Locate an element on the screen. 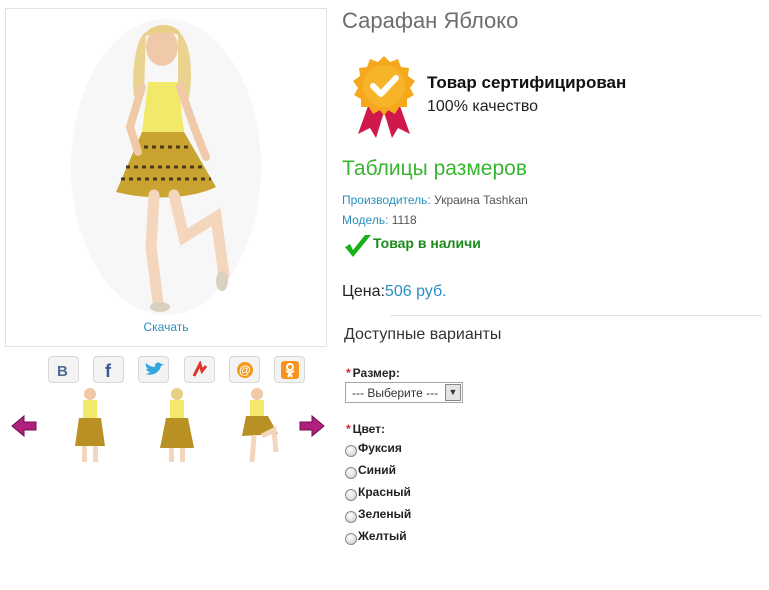 This screenshot has width=769, height=590. size-option-label: * Размер: is located at coordinates (373, 373).